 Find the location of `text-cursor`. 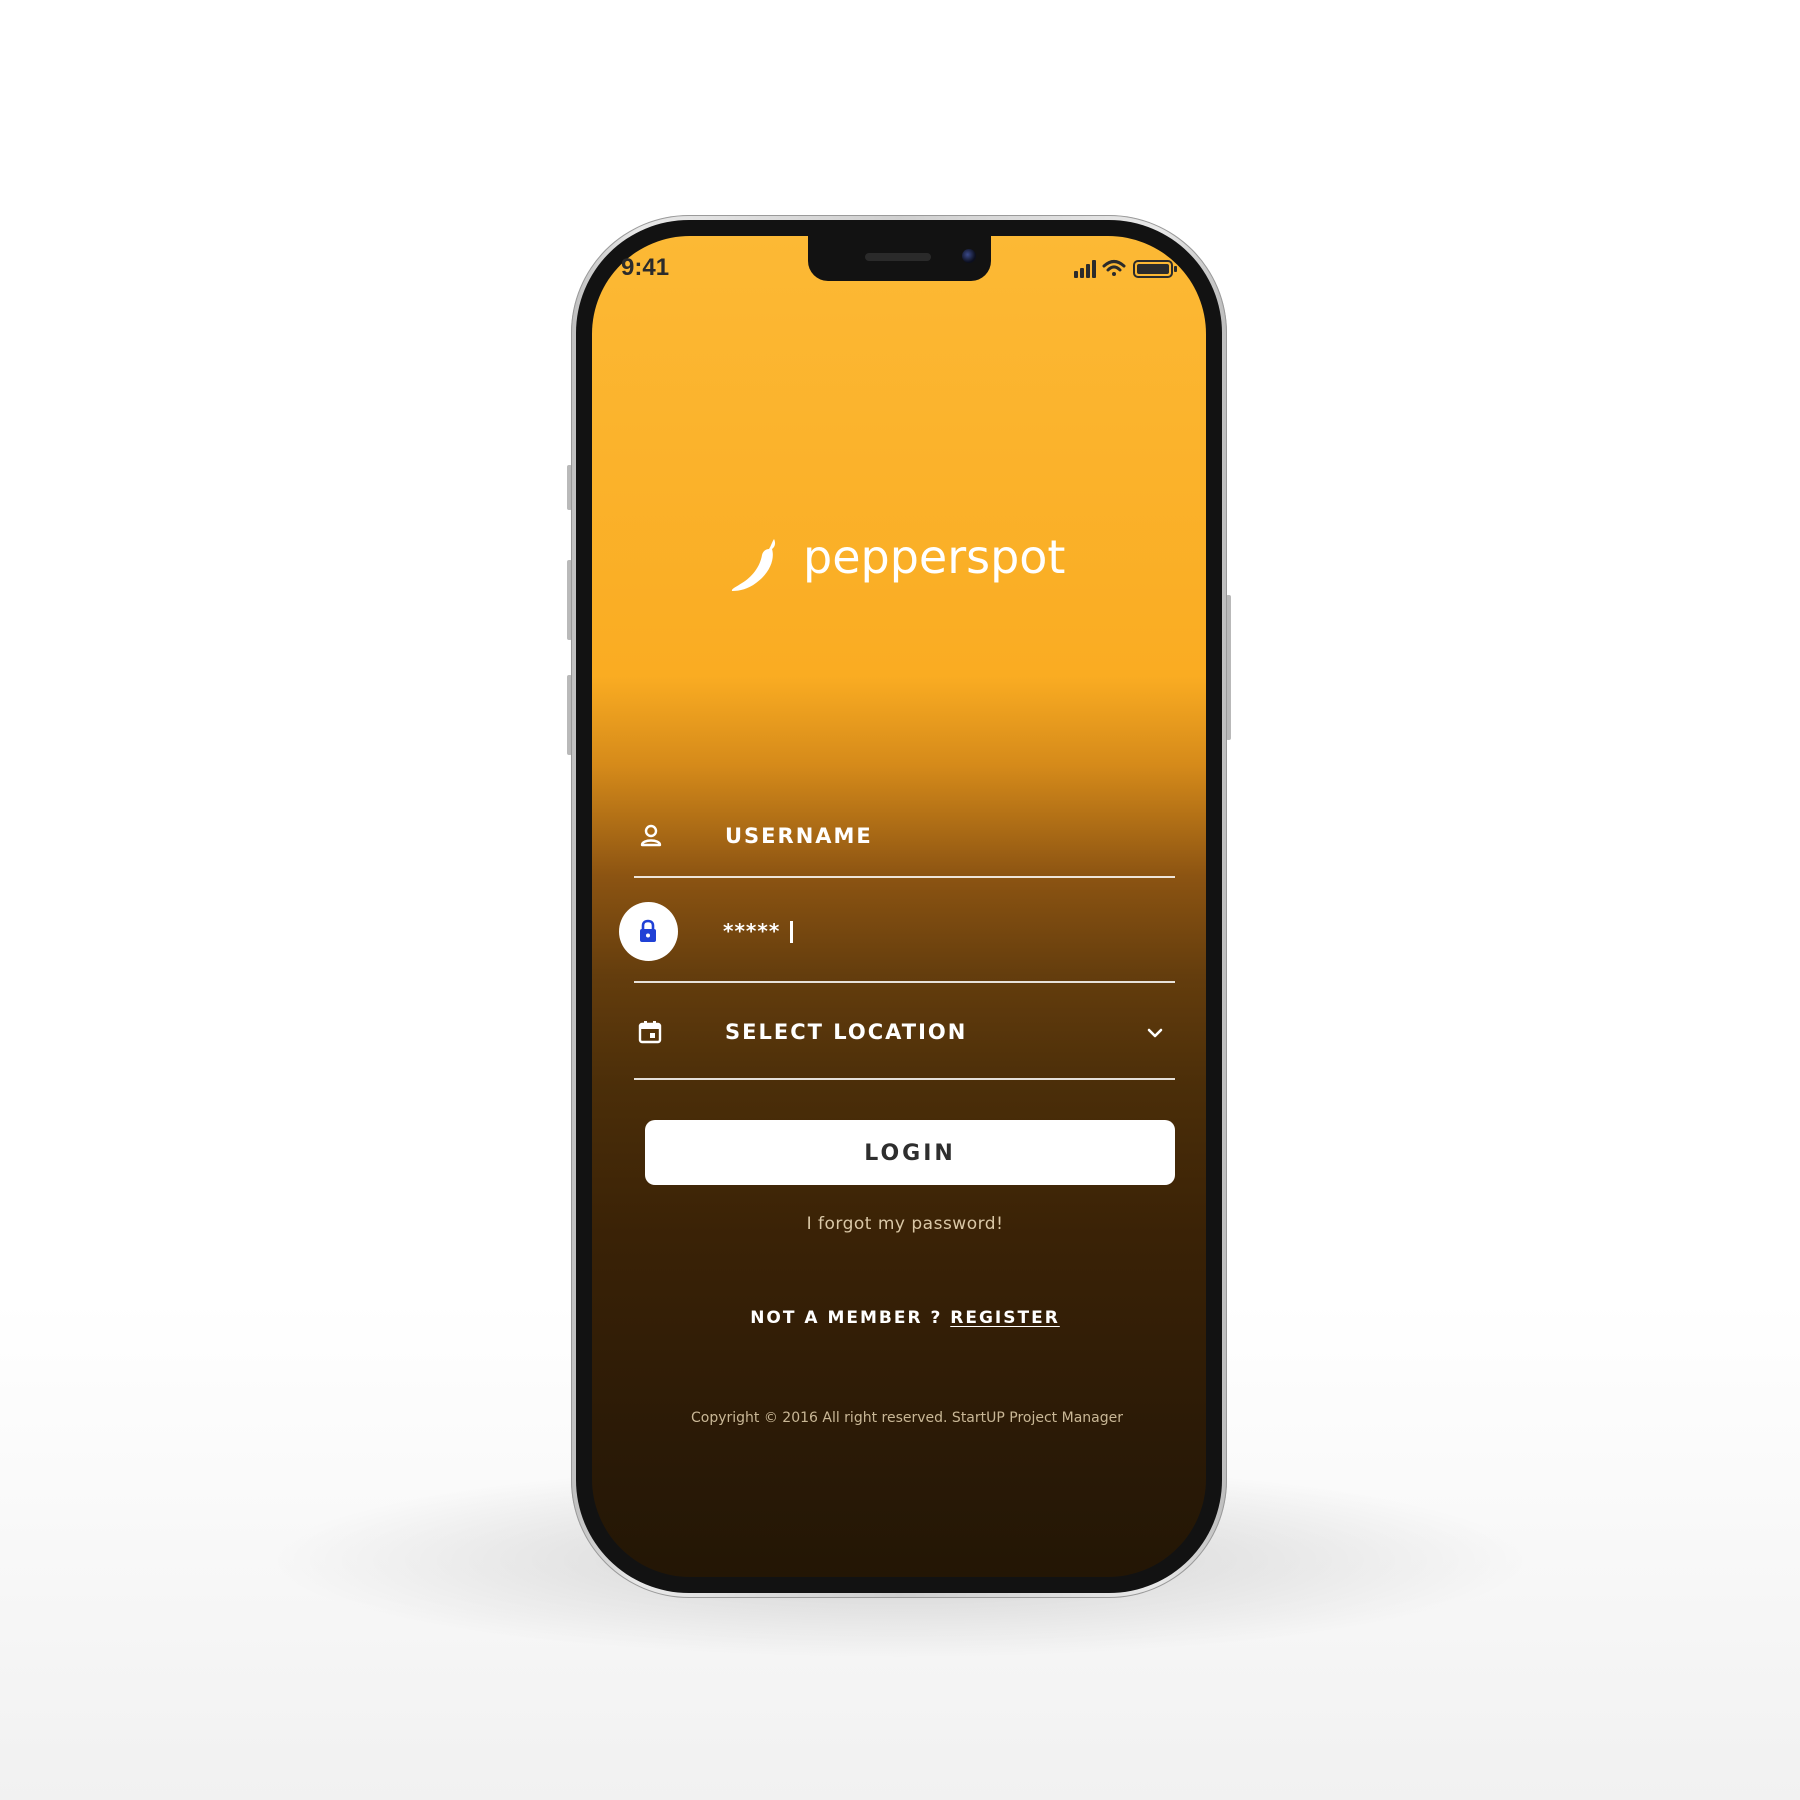

text-cursor is located at coordinates (791, 932).